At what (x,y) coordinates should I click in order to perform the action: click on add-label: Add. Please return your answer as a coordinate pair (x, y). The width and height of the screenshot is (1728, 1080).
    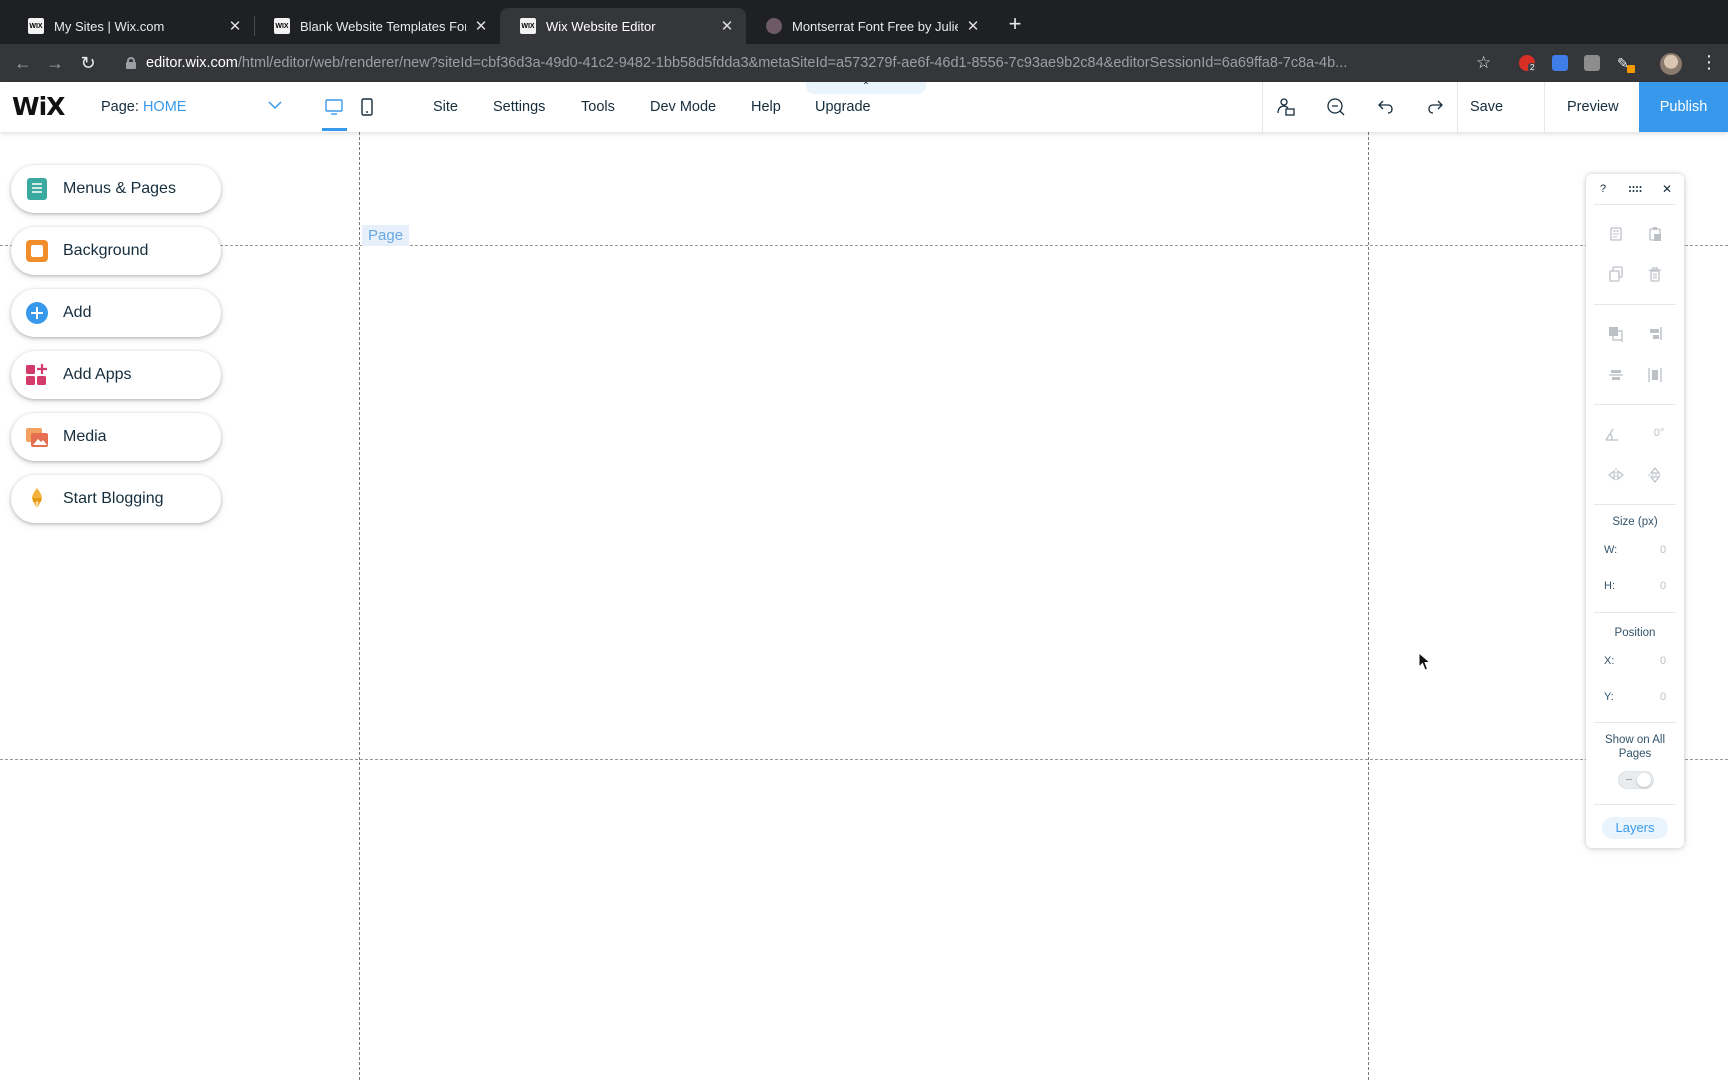
    Looking at the image, I should click on (77, 312).